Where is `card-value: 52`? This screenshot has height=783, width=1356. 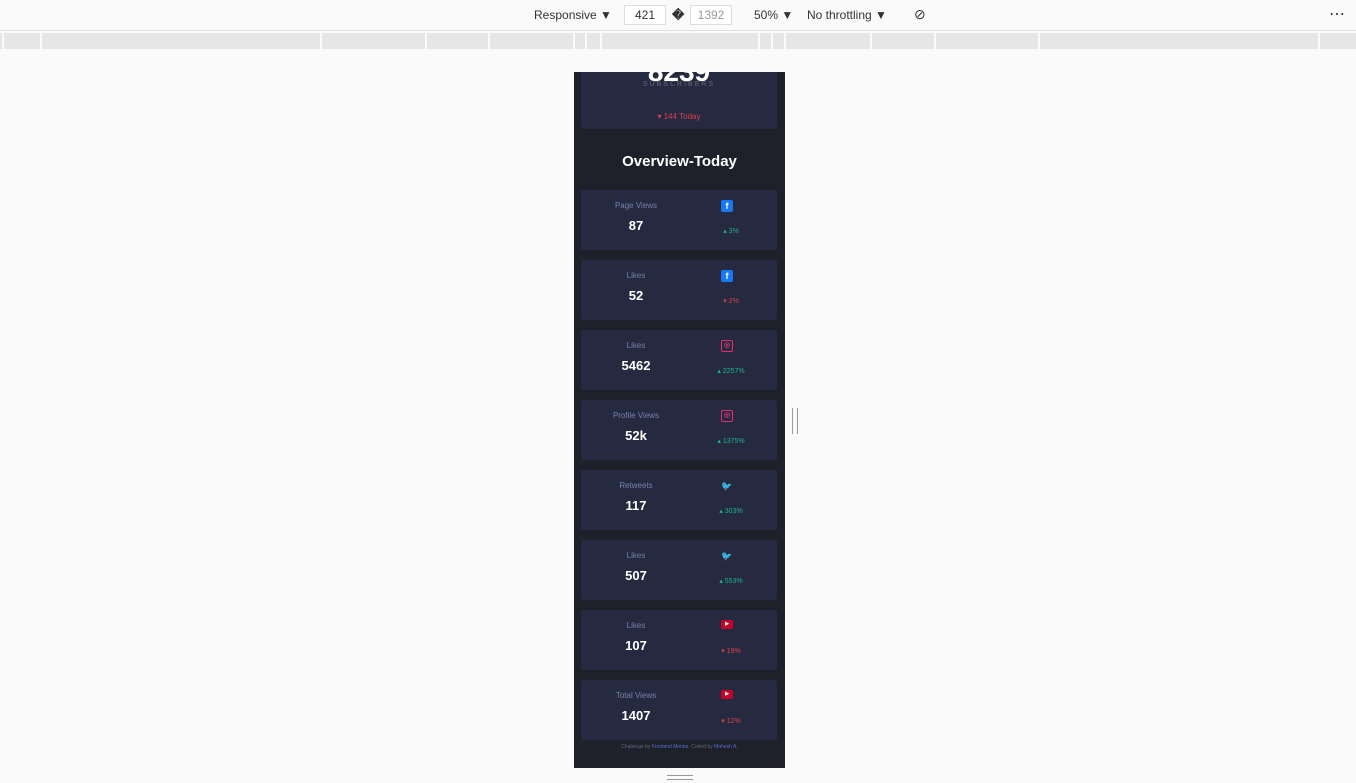
card-value: 52 is located at coordinates (636, 295).